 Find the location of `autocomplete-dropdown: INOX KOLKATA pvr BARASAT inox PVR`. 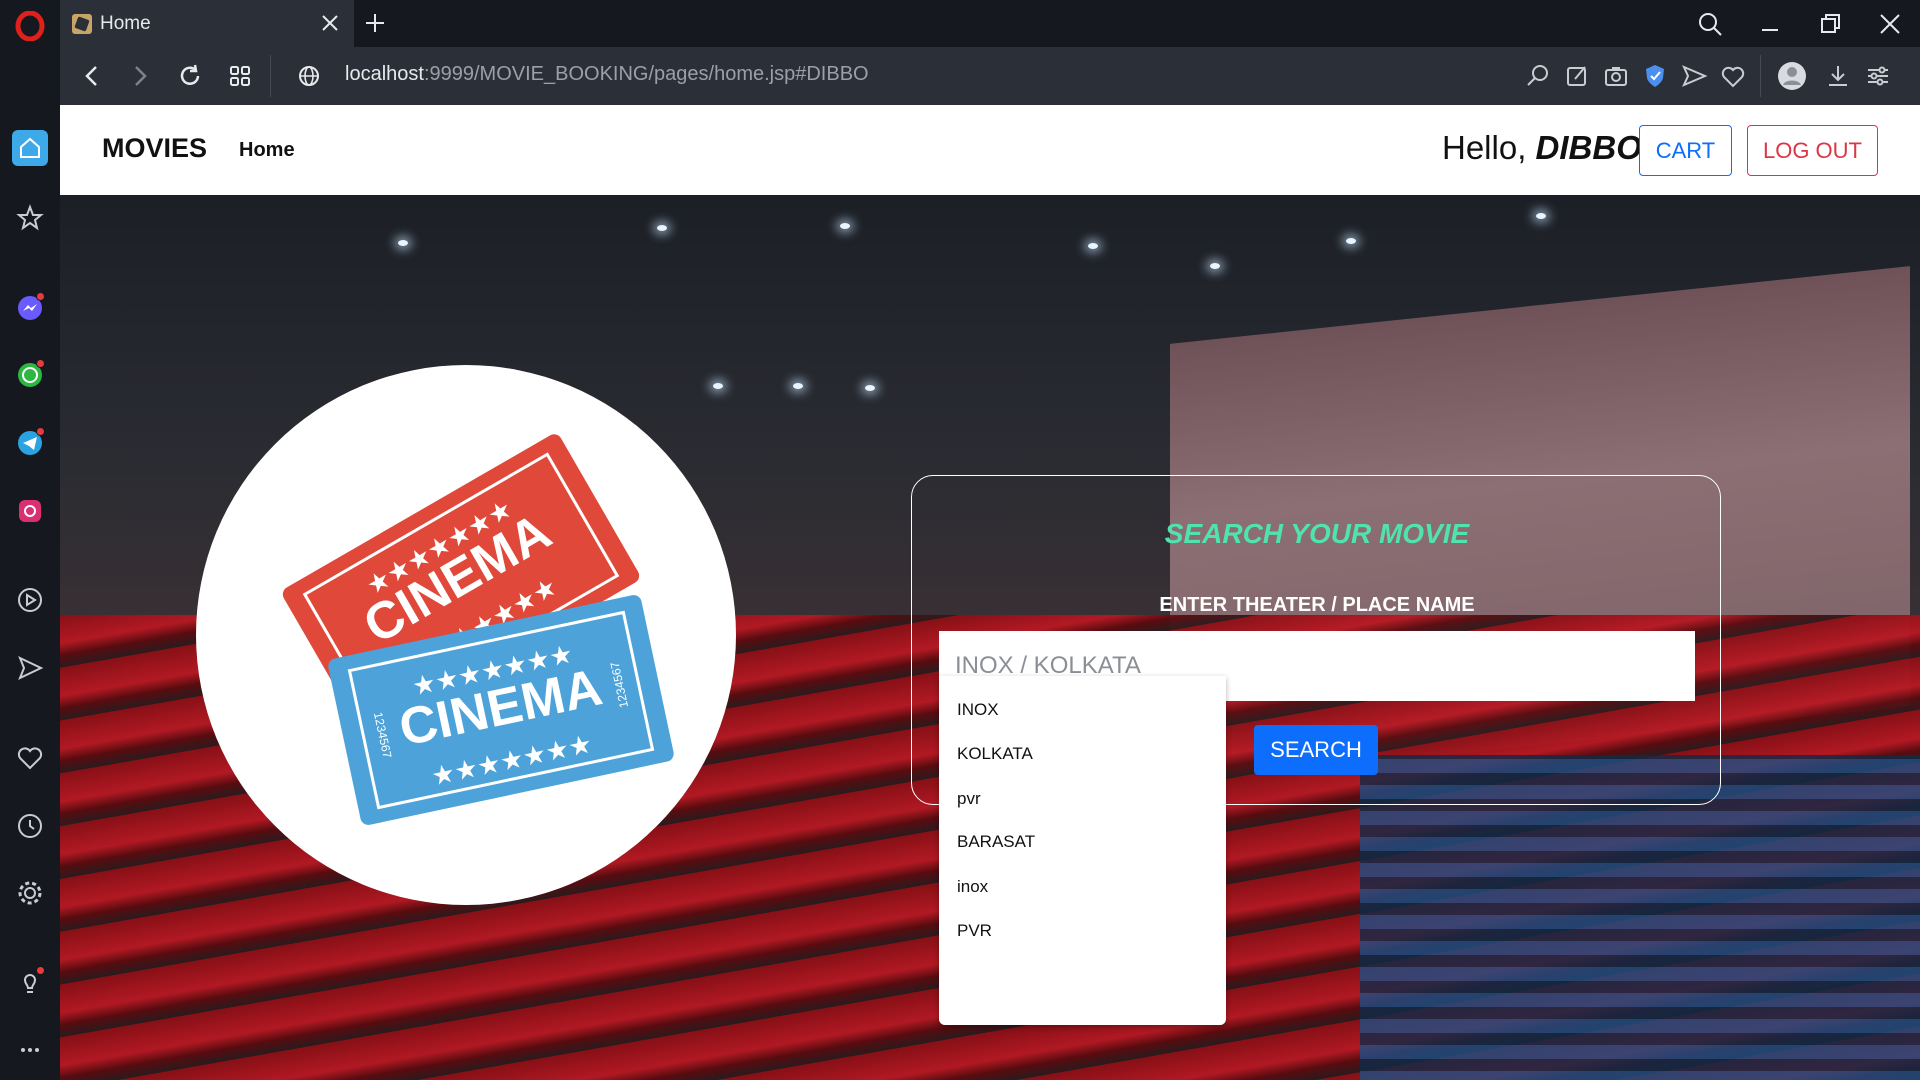

autocomplete-dropdown: INOX KOLKATA pvr BARASAT inox PVR is located at coordinates (1082, 850).